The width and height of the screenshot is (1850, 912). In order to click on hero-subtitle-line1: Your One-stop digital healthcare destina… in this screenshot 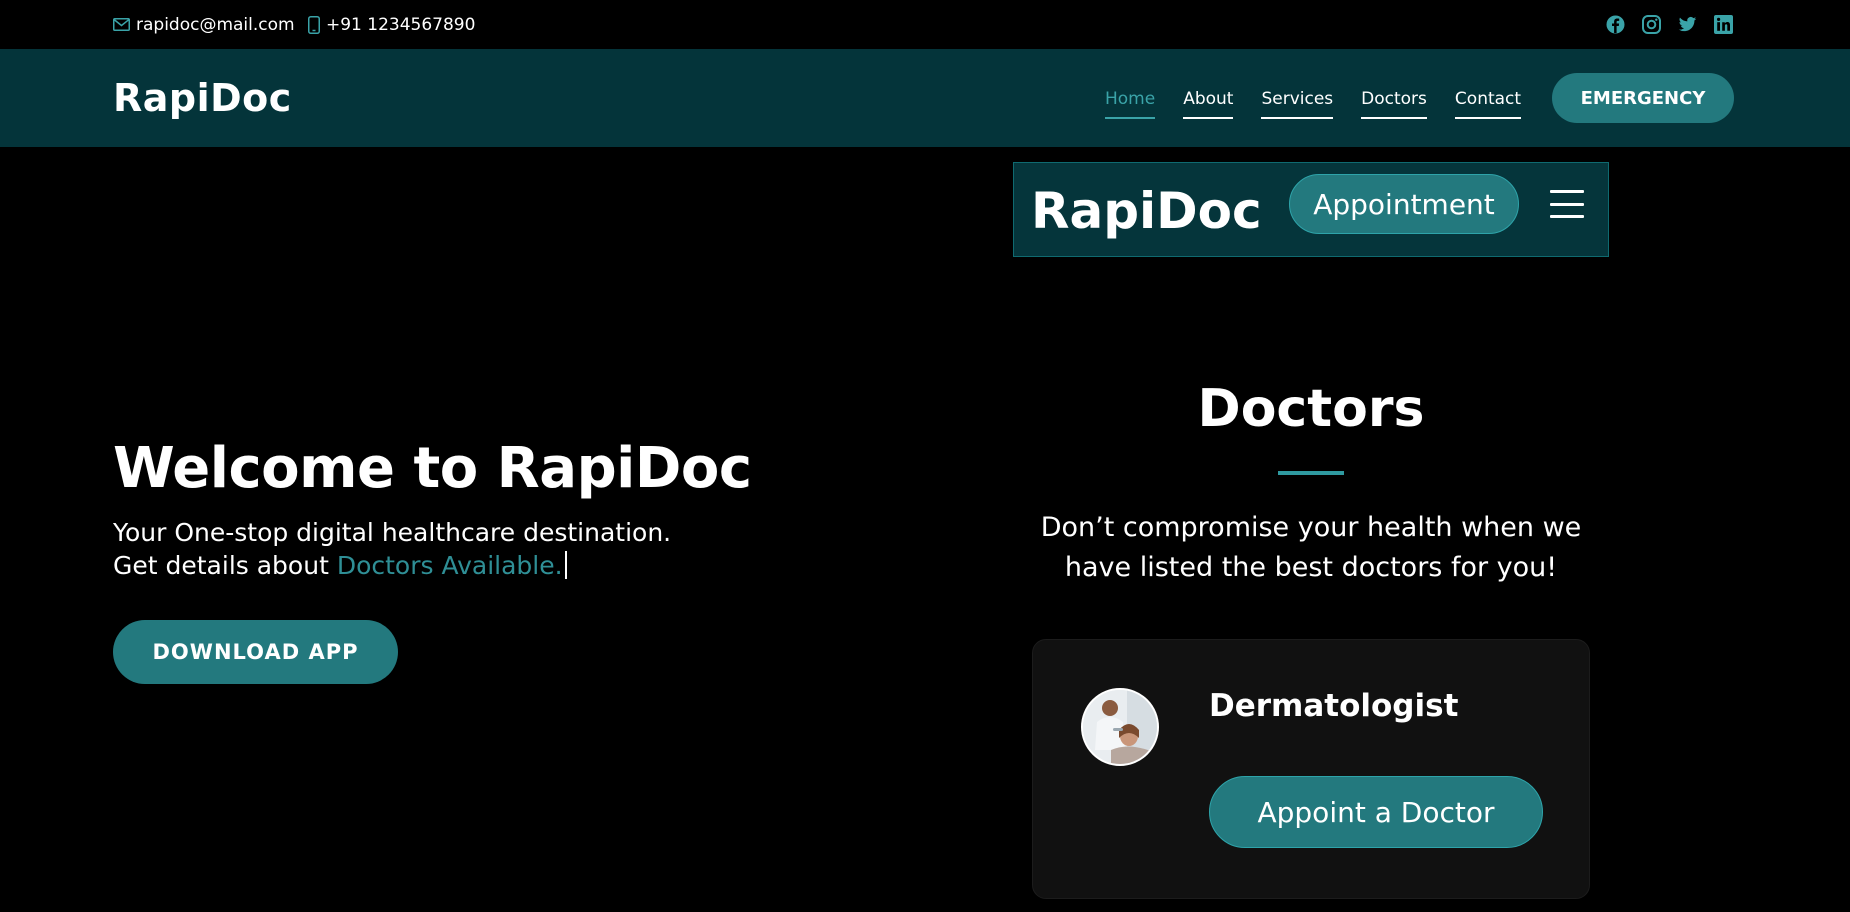, I will do `click(392, 532)`.